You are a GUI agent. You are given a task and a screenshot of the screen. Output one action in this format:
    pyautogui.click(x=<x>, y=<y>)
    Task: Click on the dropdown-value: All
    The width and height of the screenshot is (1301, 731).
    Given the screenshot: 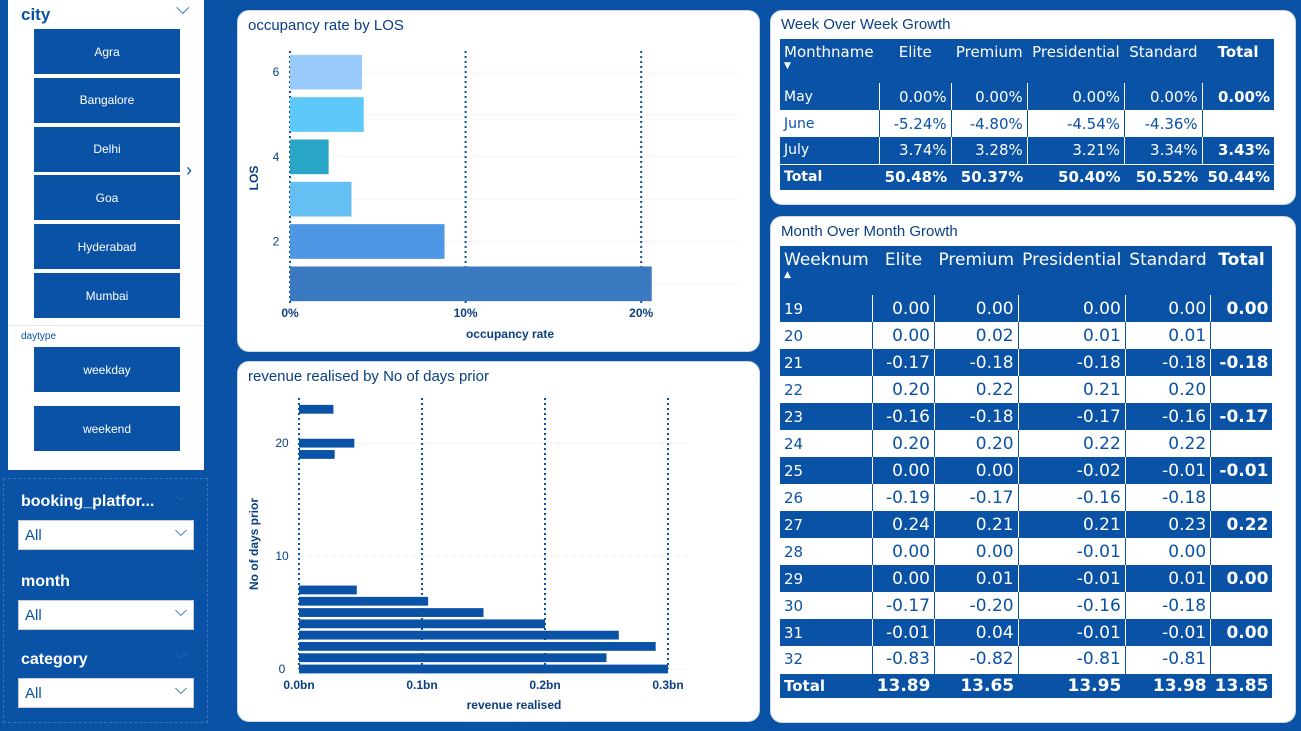 What is the action you would take?
    pyautogui.click(x=33, y=535)
    